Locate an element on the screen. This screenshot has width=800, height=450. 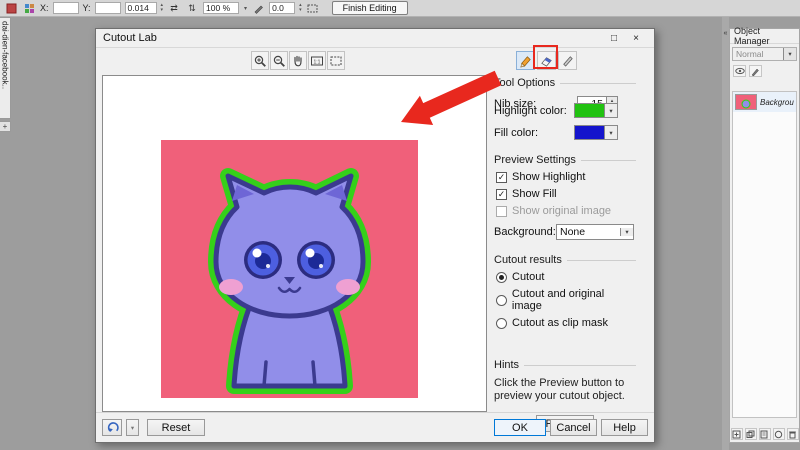
y-position-label: Y: is located at coordinates (86, 8).